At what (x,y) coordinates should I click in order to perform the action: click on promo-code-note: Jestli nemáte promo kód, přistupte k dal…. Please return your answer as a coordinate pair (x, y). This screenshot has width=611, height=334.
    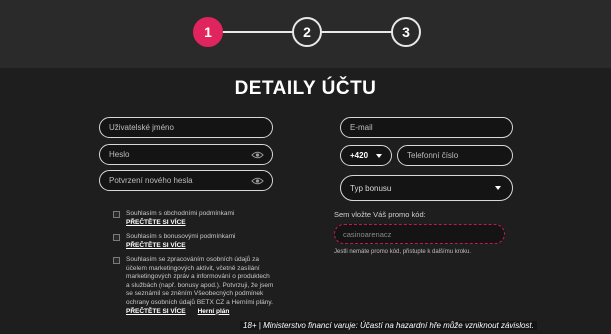
    Looking at the image, I should click on (403, 252).